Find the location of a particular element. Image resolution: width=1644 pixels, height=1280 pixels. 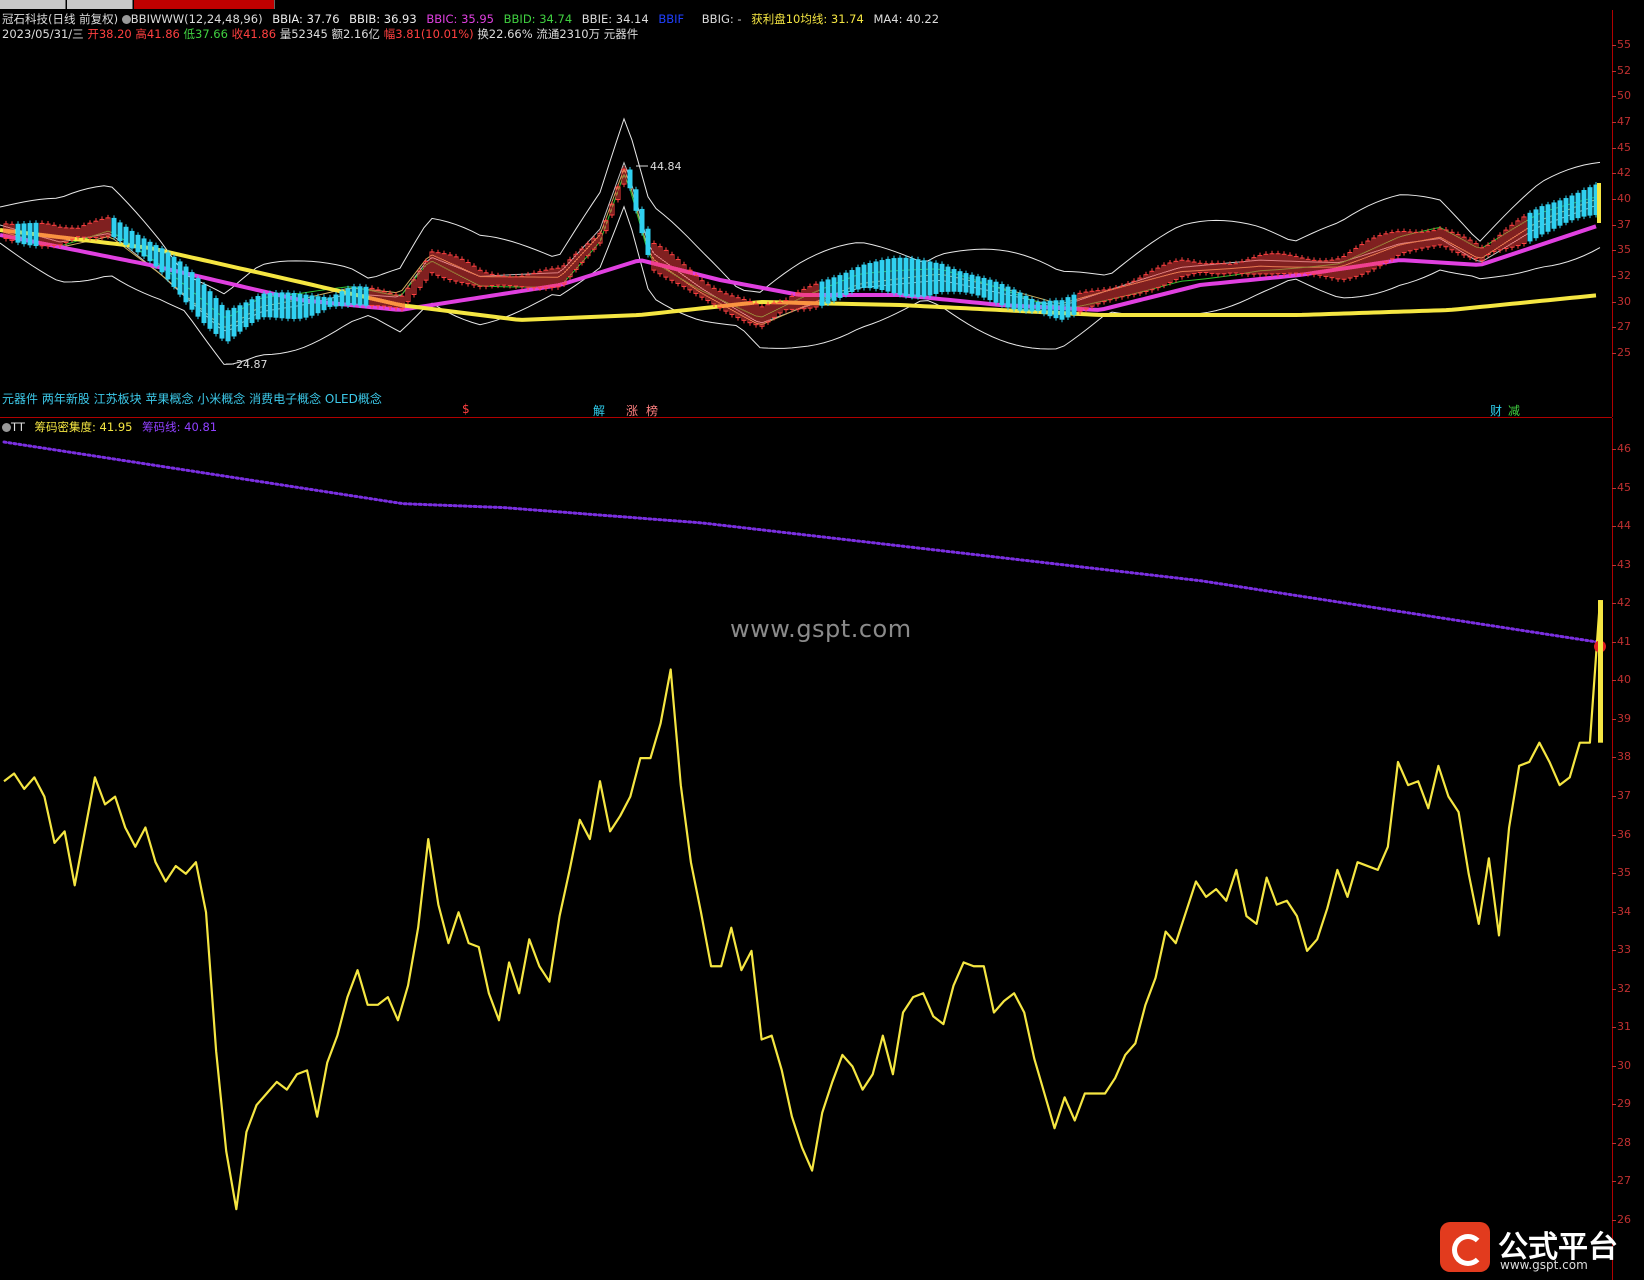

event-flag-zhang: 涨 is located at coordinates (632, 410).